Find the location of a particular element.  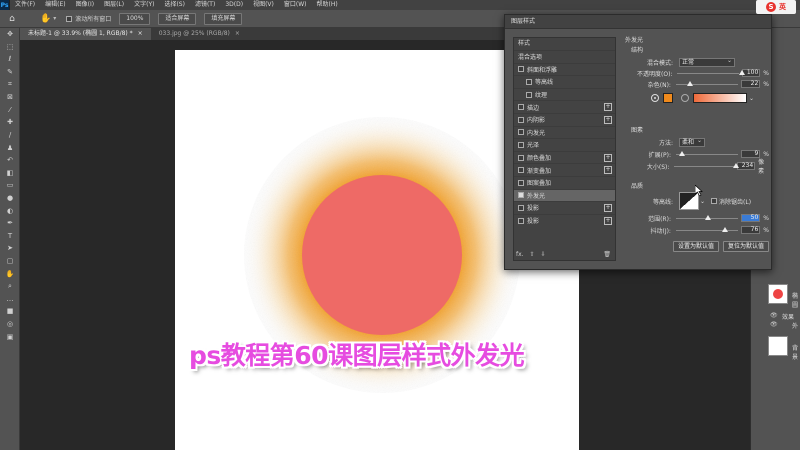

menu-item: 图层(L) is located at coordinates (114, 5).